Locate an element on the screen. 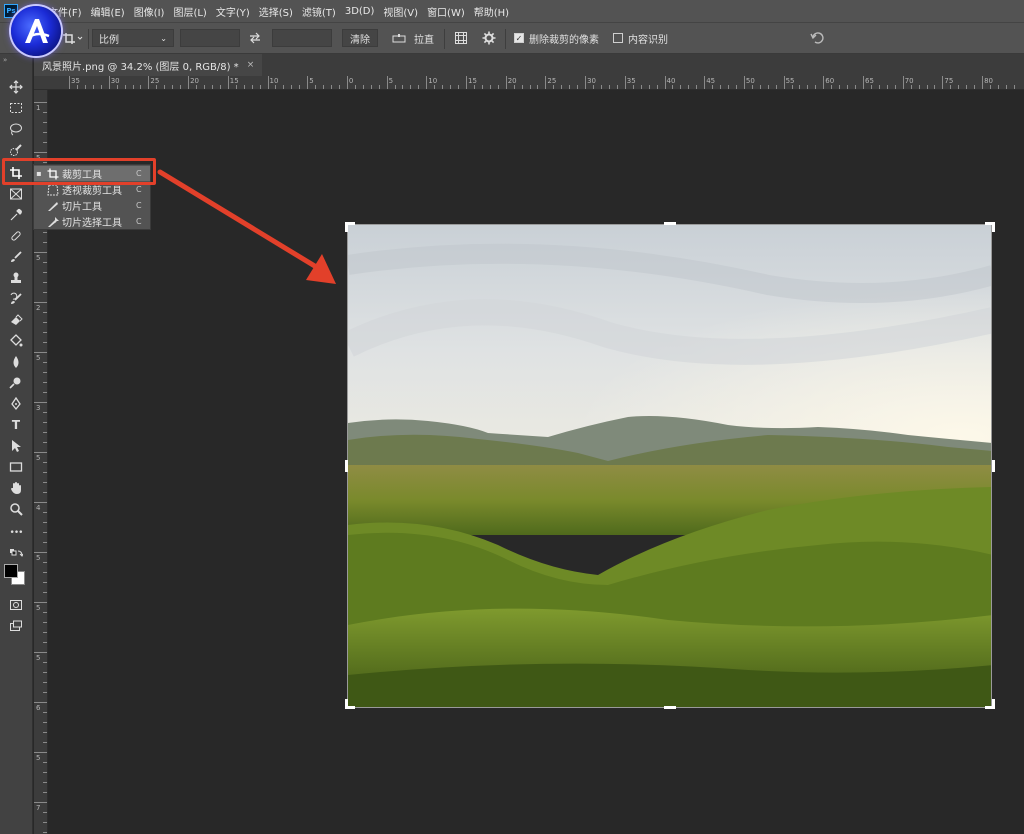  eyedropper-icon is located at coordinates (16, 215).